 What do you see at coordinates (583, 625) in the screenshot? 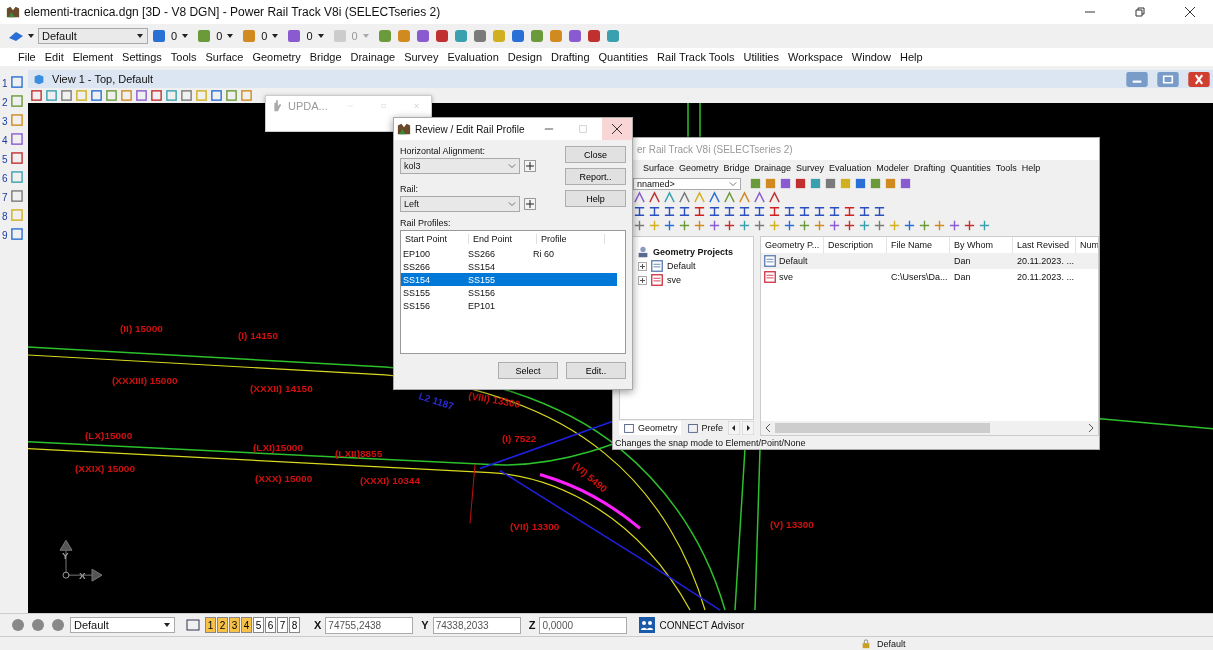
I see `z-coordinate-field: 0,0000` at bounding box center [583, 625].